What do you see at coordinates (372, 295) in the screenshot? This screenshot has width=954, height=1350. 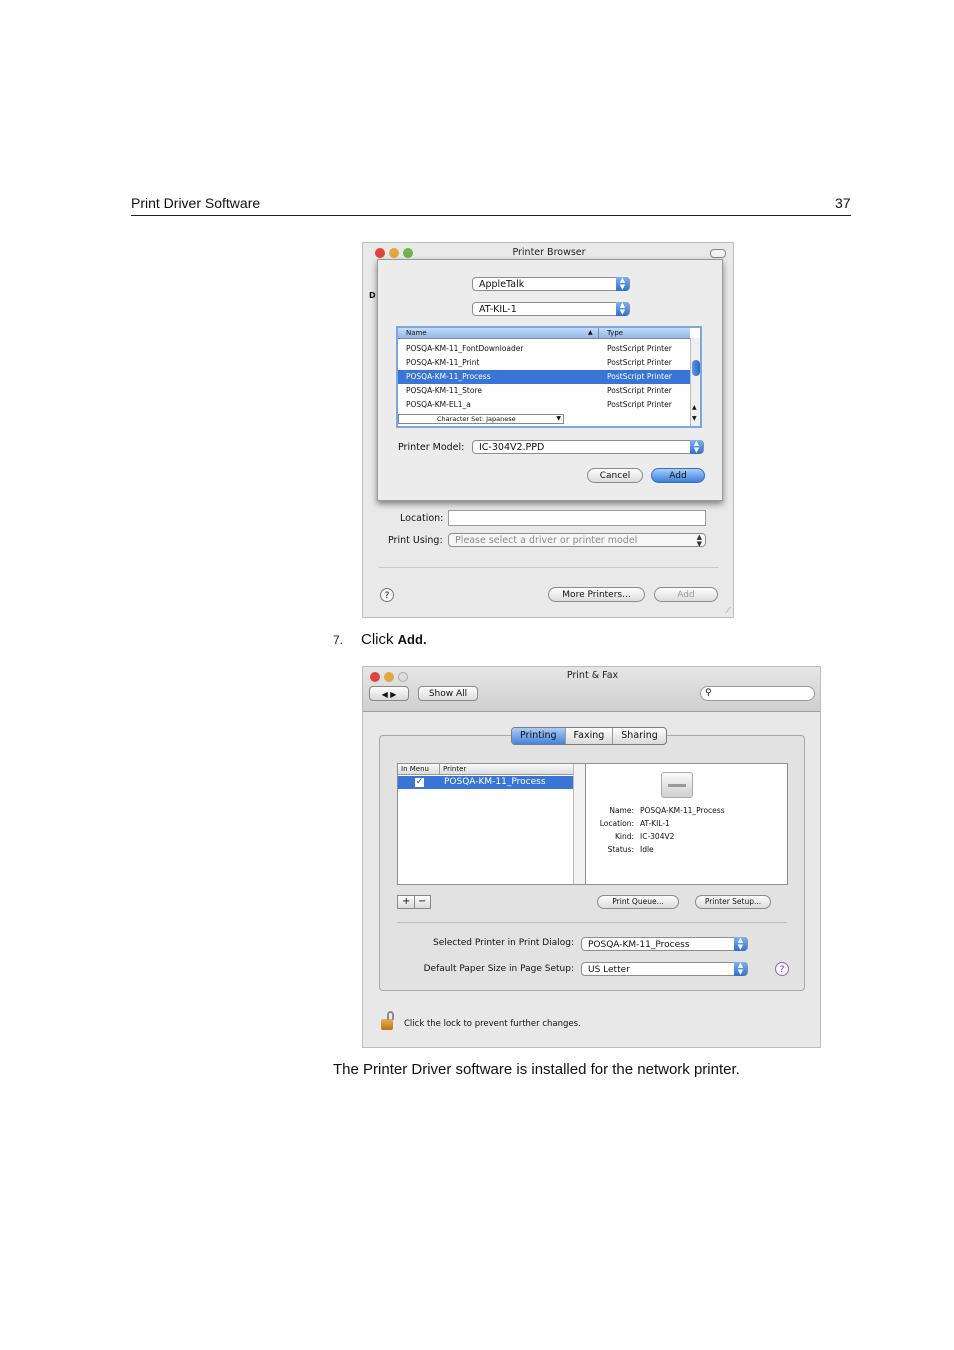 I see `side-letter: D` at bounding box center [372, 295].